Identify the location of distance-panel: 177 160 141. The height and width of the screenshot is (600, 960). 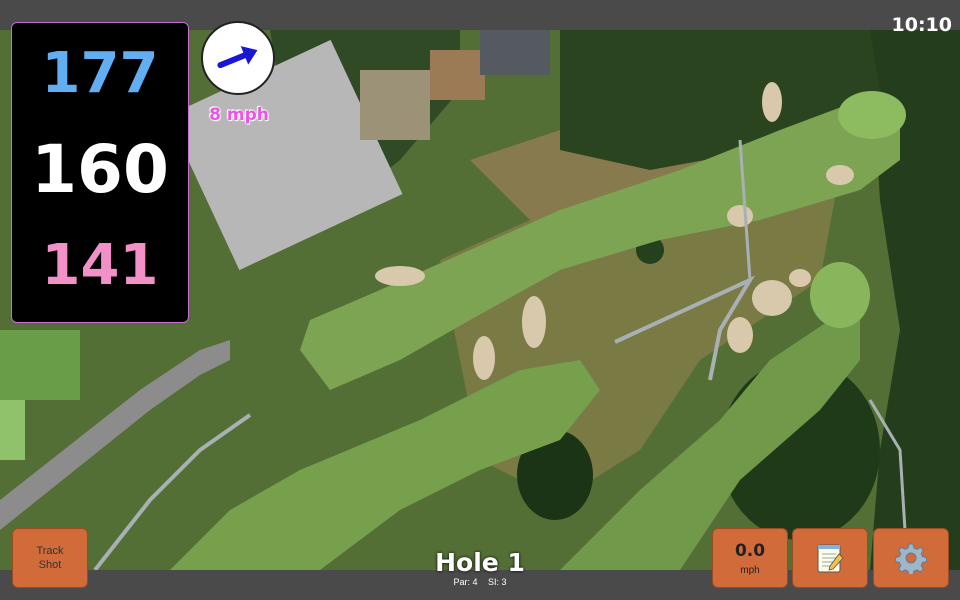
(100, 172).